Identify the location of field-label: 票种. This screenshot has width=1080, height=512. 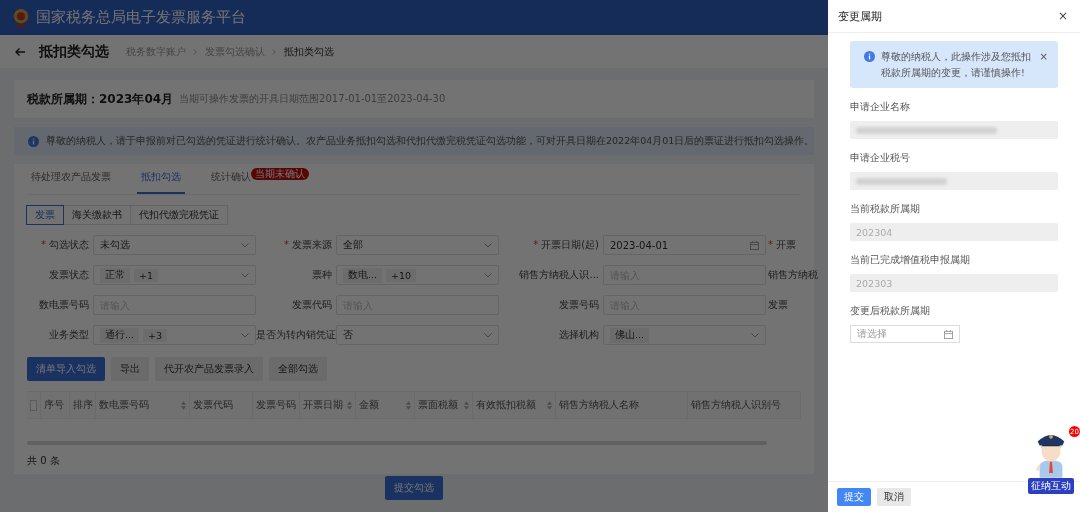
(322, 275).